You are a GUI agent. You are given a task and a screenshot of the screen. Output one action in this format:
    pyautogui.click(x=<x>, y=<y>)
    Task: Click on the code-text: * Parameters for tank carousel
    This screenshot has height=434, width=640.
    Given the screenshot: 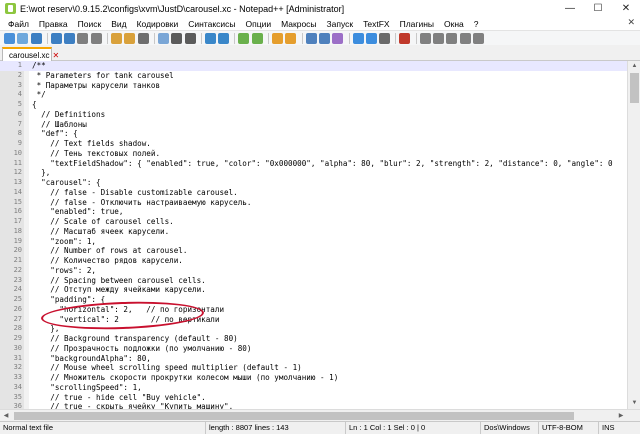 What is the action you would take?
    pyautogui.click(x=103, y=76)
    